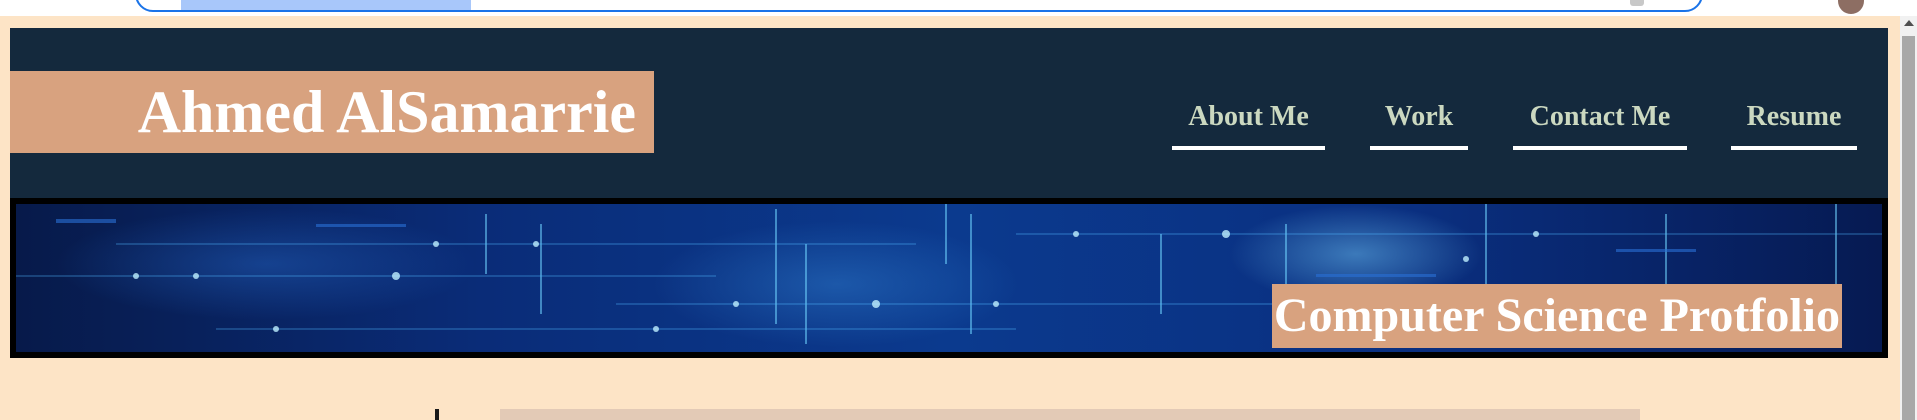 Image resolution: width=1917 pixels, height=420 pixels. Describe the element at coordinates (1794, 124) in the screenshot. I see `nav-link-resume: Resume` at that location.